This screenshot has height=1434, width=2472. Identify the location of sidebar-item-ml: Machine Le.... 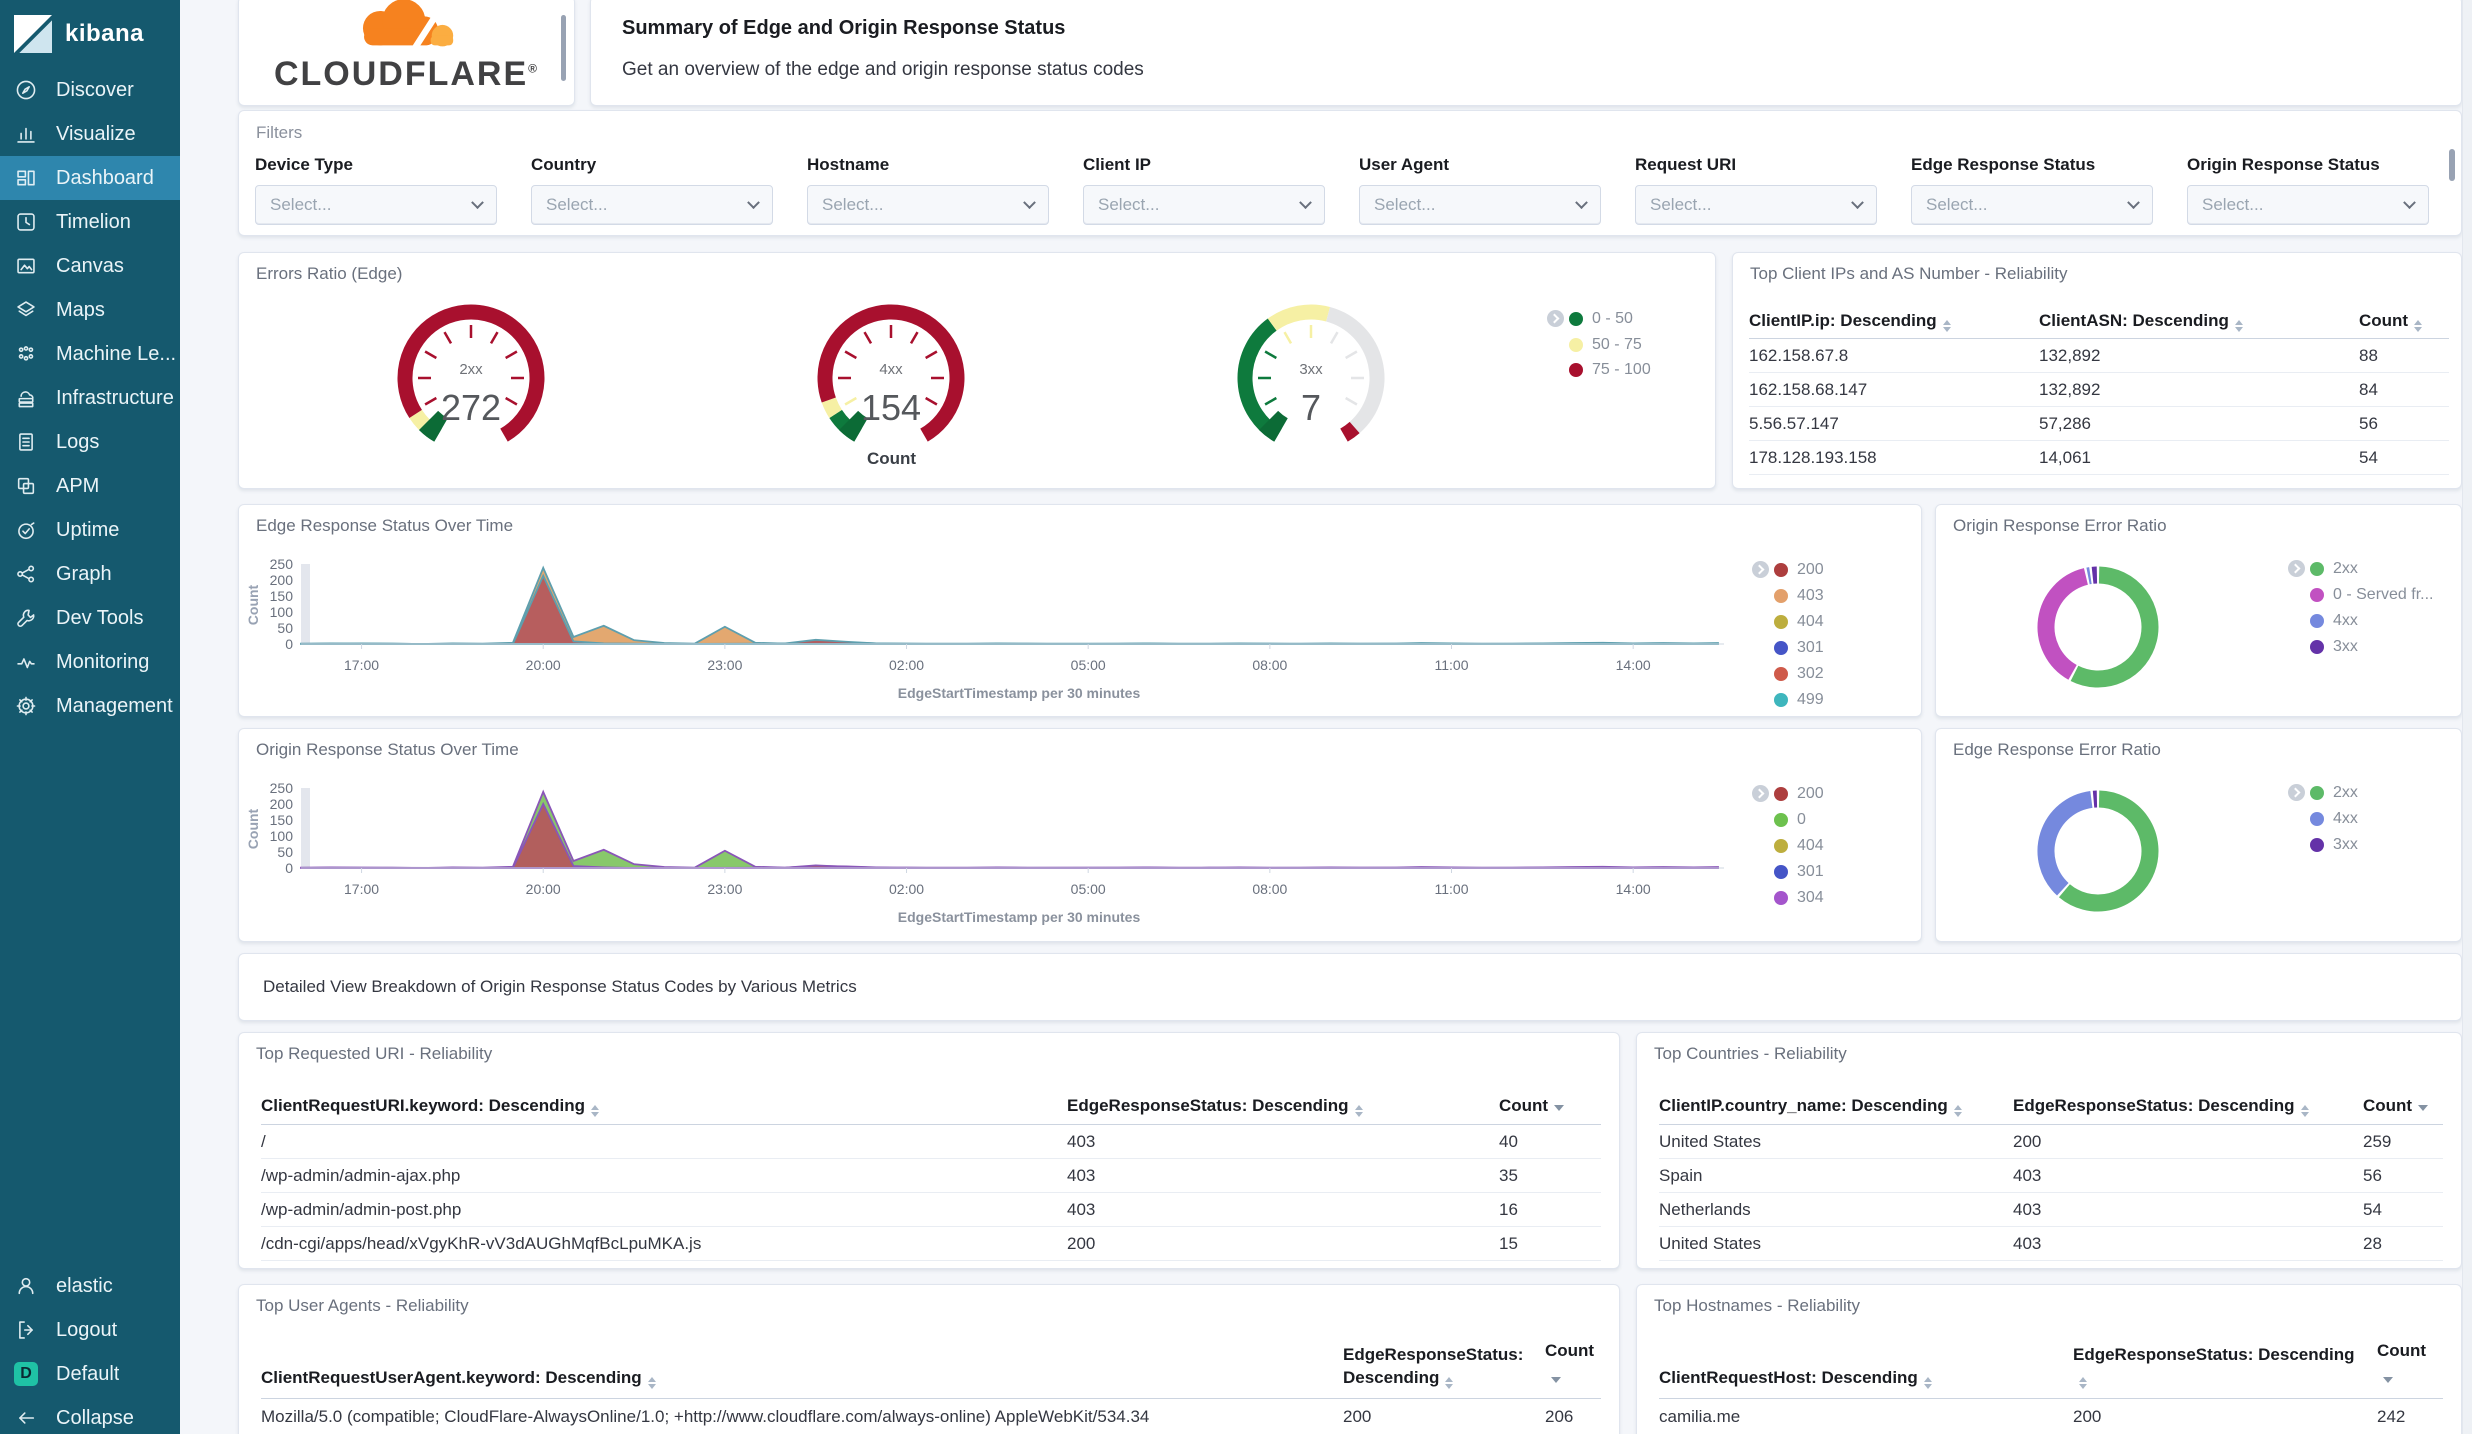
(90, 354).